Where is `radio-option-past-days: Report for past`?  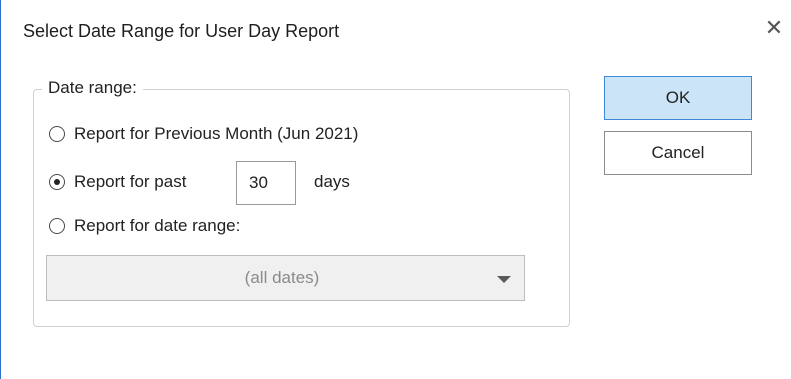 radio-option-past-days: Report for past is located at coordinates (117, 182).